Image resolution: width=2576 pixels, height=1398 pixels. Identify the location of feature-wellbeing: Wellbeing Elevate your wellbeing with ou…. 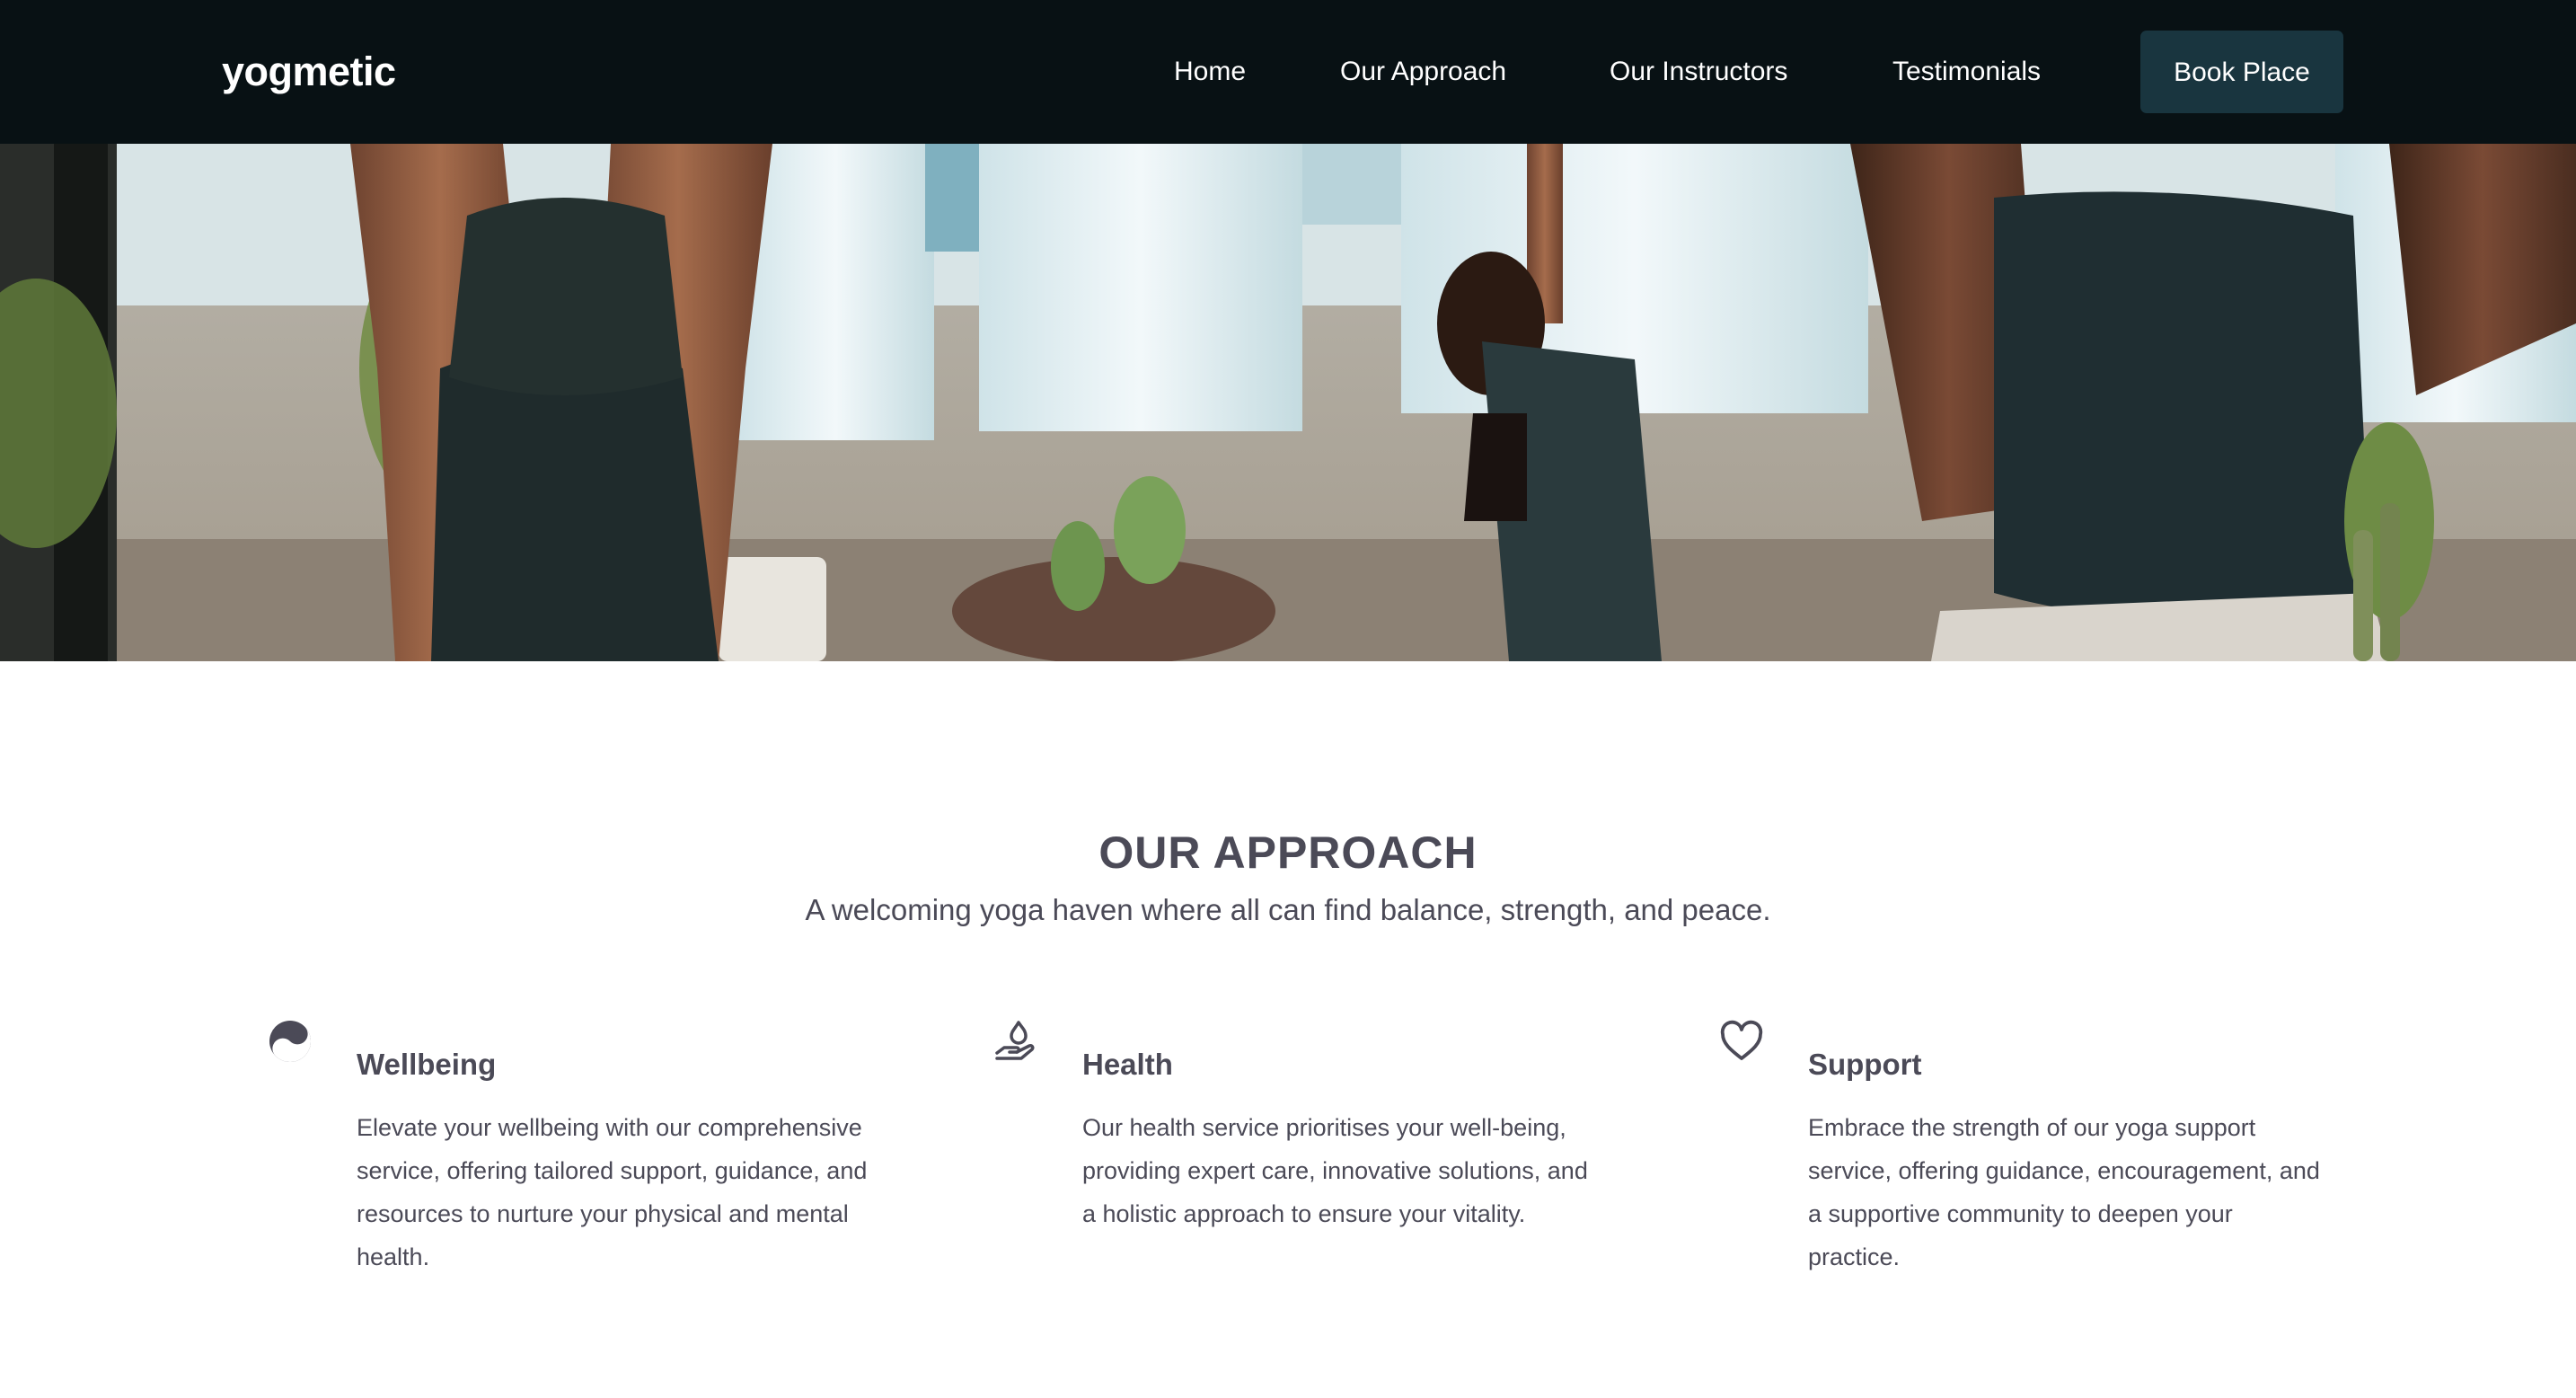
(580, 1141).